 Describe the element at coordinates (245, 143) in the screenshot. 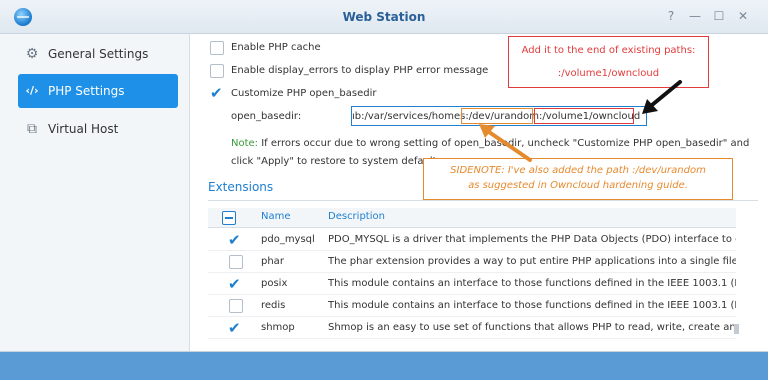

I see `note-key: Note:` at that location.